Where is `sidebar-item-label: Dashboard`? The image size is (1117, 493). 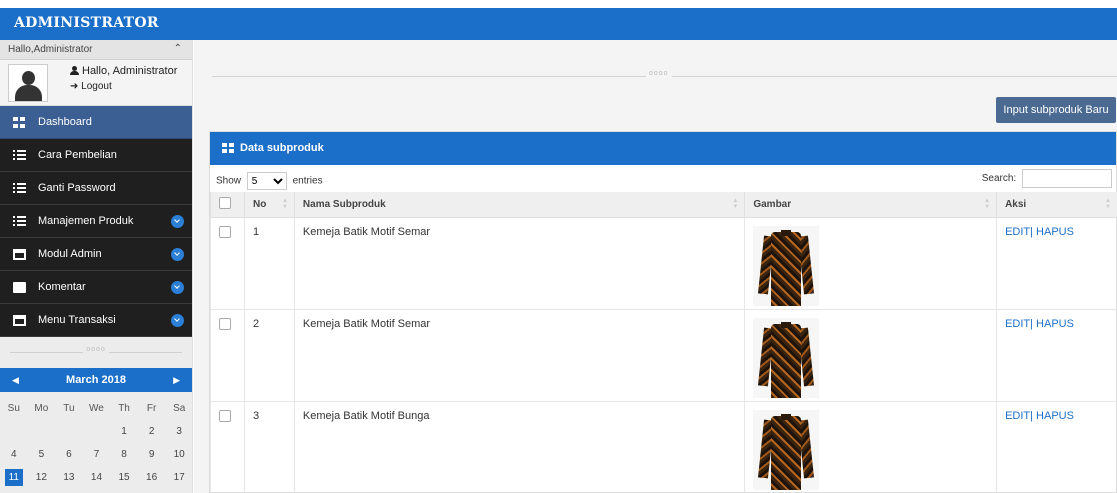 sidebar-item-label: Dashboard is located at coordinates (65, 122).